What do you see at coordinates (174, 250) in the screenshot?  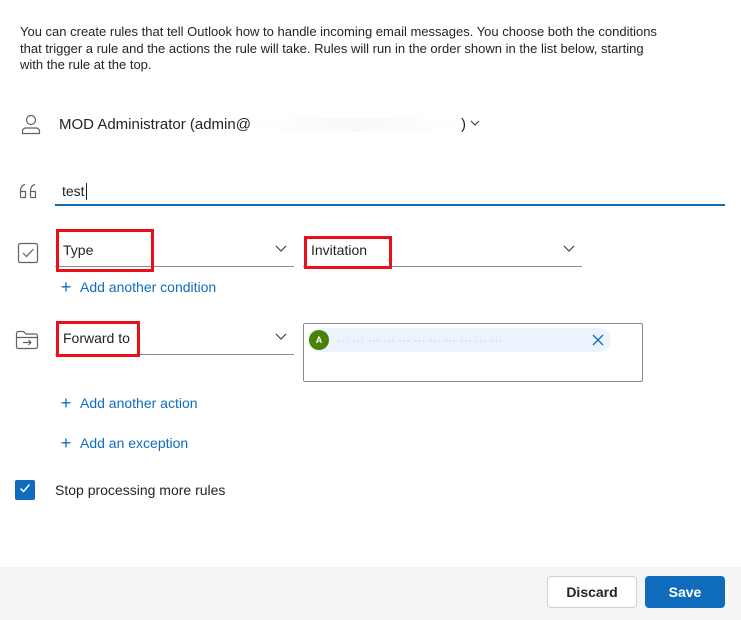 I see `condition-type-dropdown: Type` at bounding box center [174, 250].